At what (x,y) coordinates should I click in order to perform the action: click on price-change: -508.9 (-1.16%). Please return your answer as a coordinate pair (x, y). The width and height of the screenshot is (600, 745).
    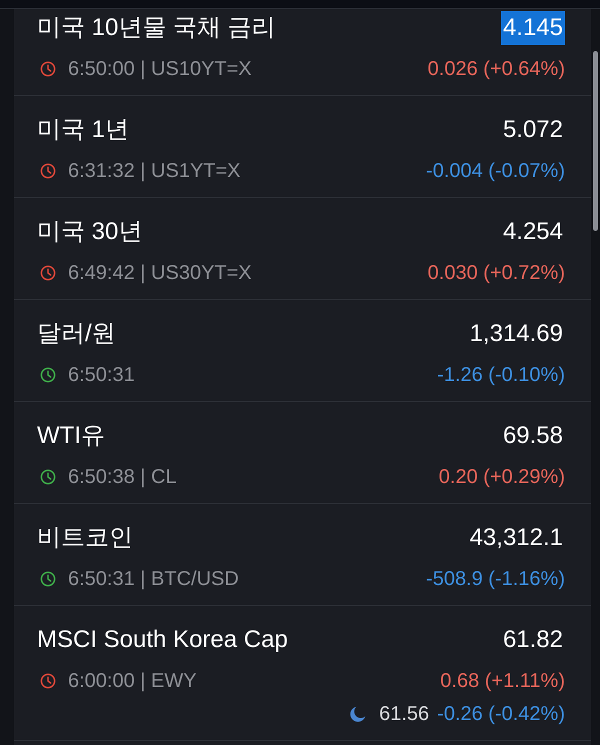
    Looking at the image, I should click on (495, 579).